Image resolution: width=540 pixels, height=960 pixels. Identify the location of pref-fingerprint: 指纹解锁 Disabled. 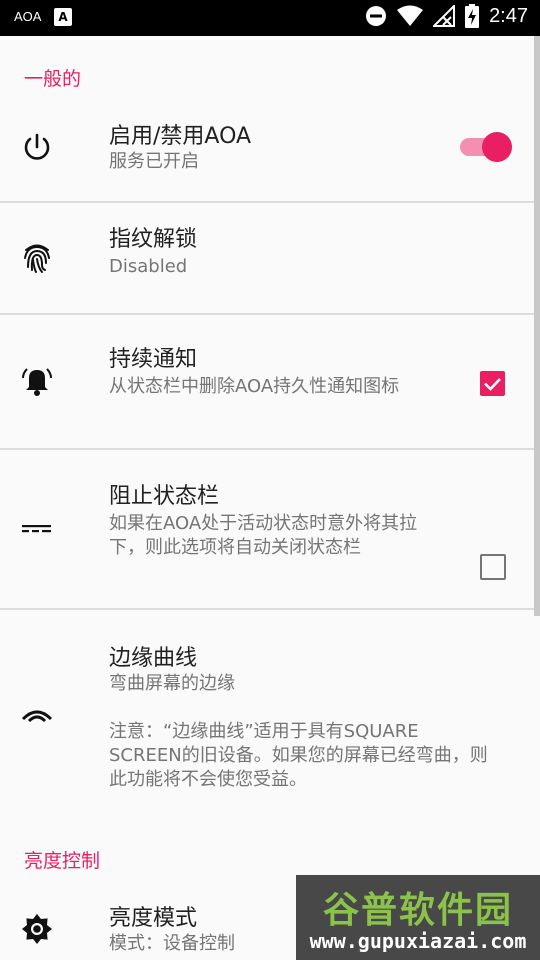
(270, 258).